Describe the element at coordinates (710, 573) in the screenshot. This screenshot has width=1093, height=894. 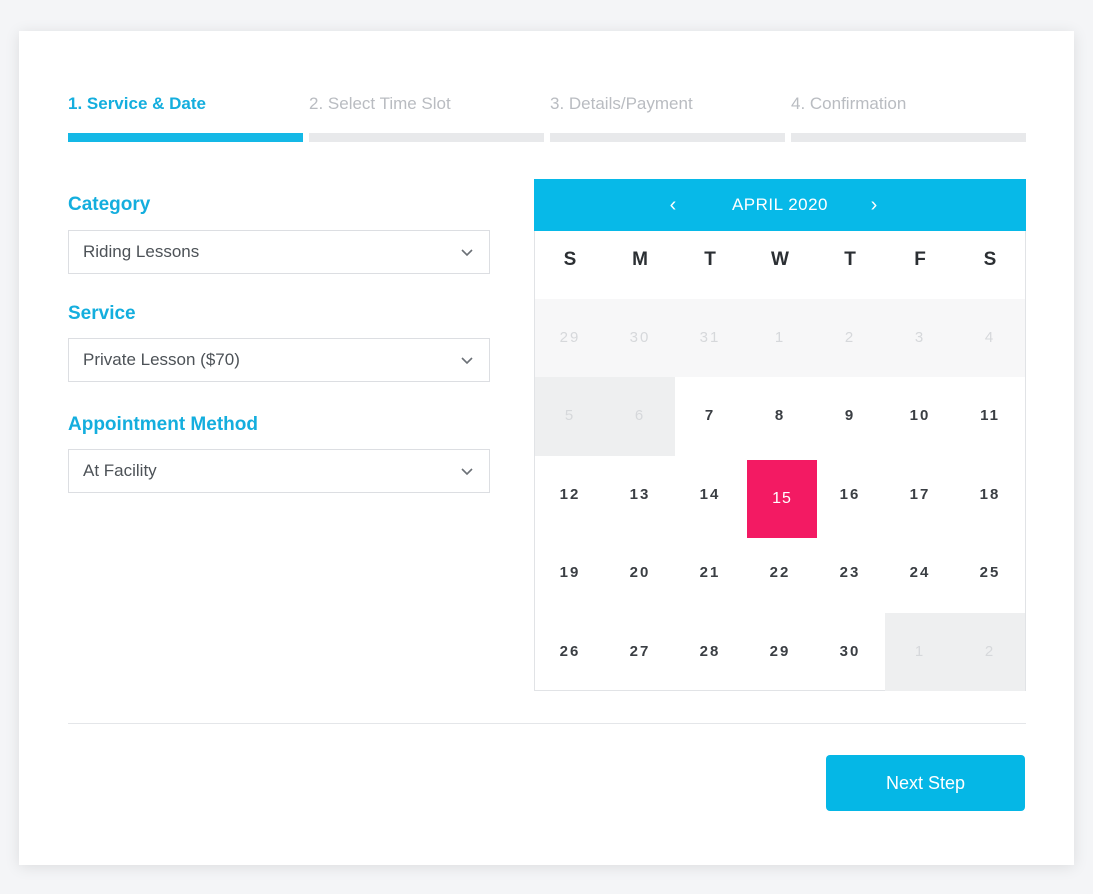
I see `calendar-day: 21` at that location.